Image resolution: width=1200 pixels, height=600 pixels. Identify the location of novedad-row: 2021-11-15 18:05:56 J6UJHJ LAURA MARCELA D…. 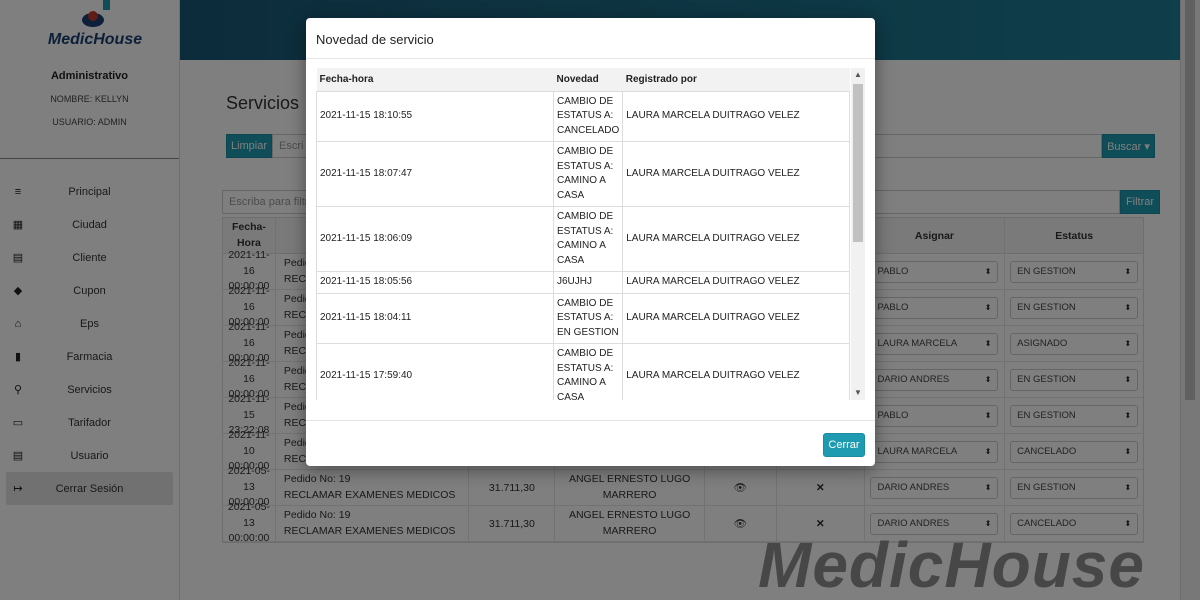
(583, 282).